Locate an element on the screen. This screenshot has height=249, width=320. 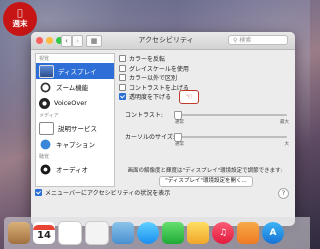
app-store-icon: A is located at coordinates (273, 233).